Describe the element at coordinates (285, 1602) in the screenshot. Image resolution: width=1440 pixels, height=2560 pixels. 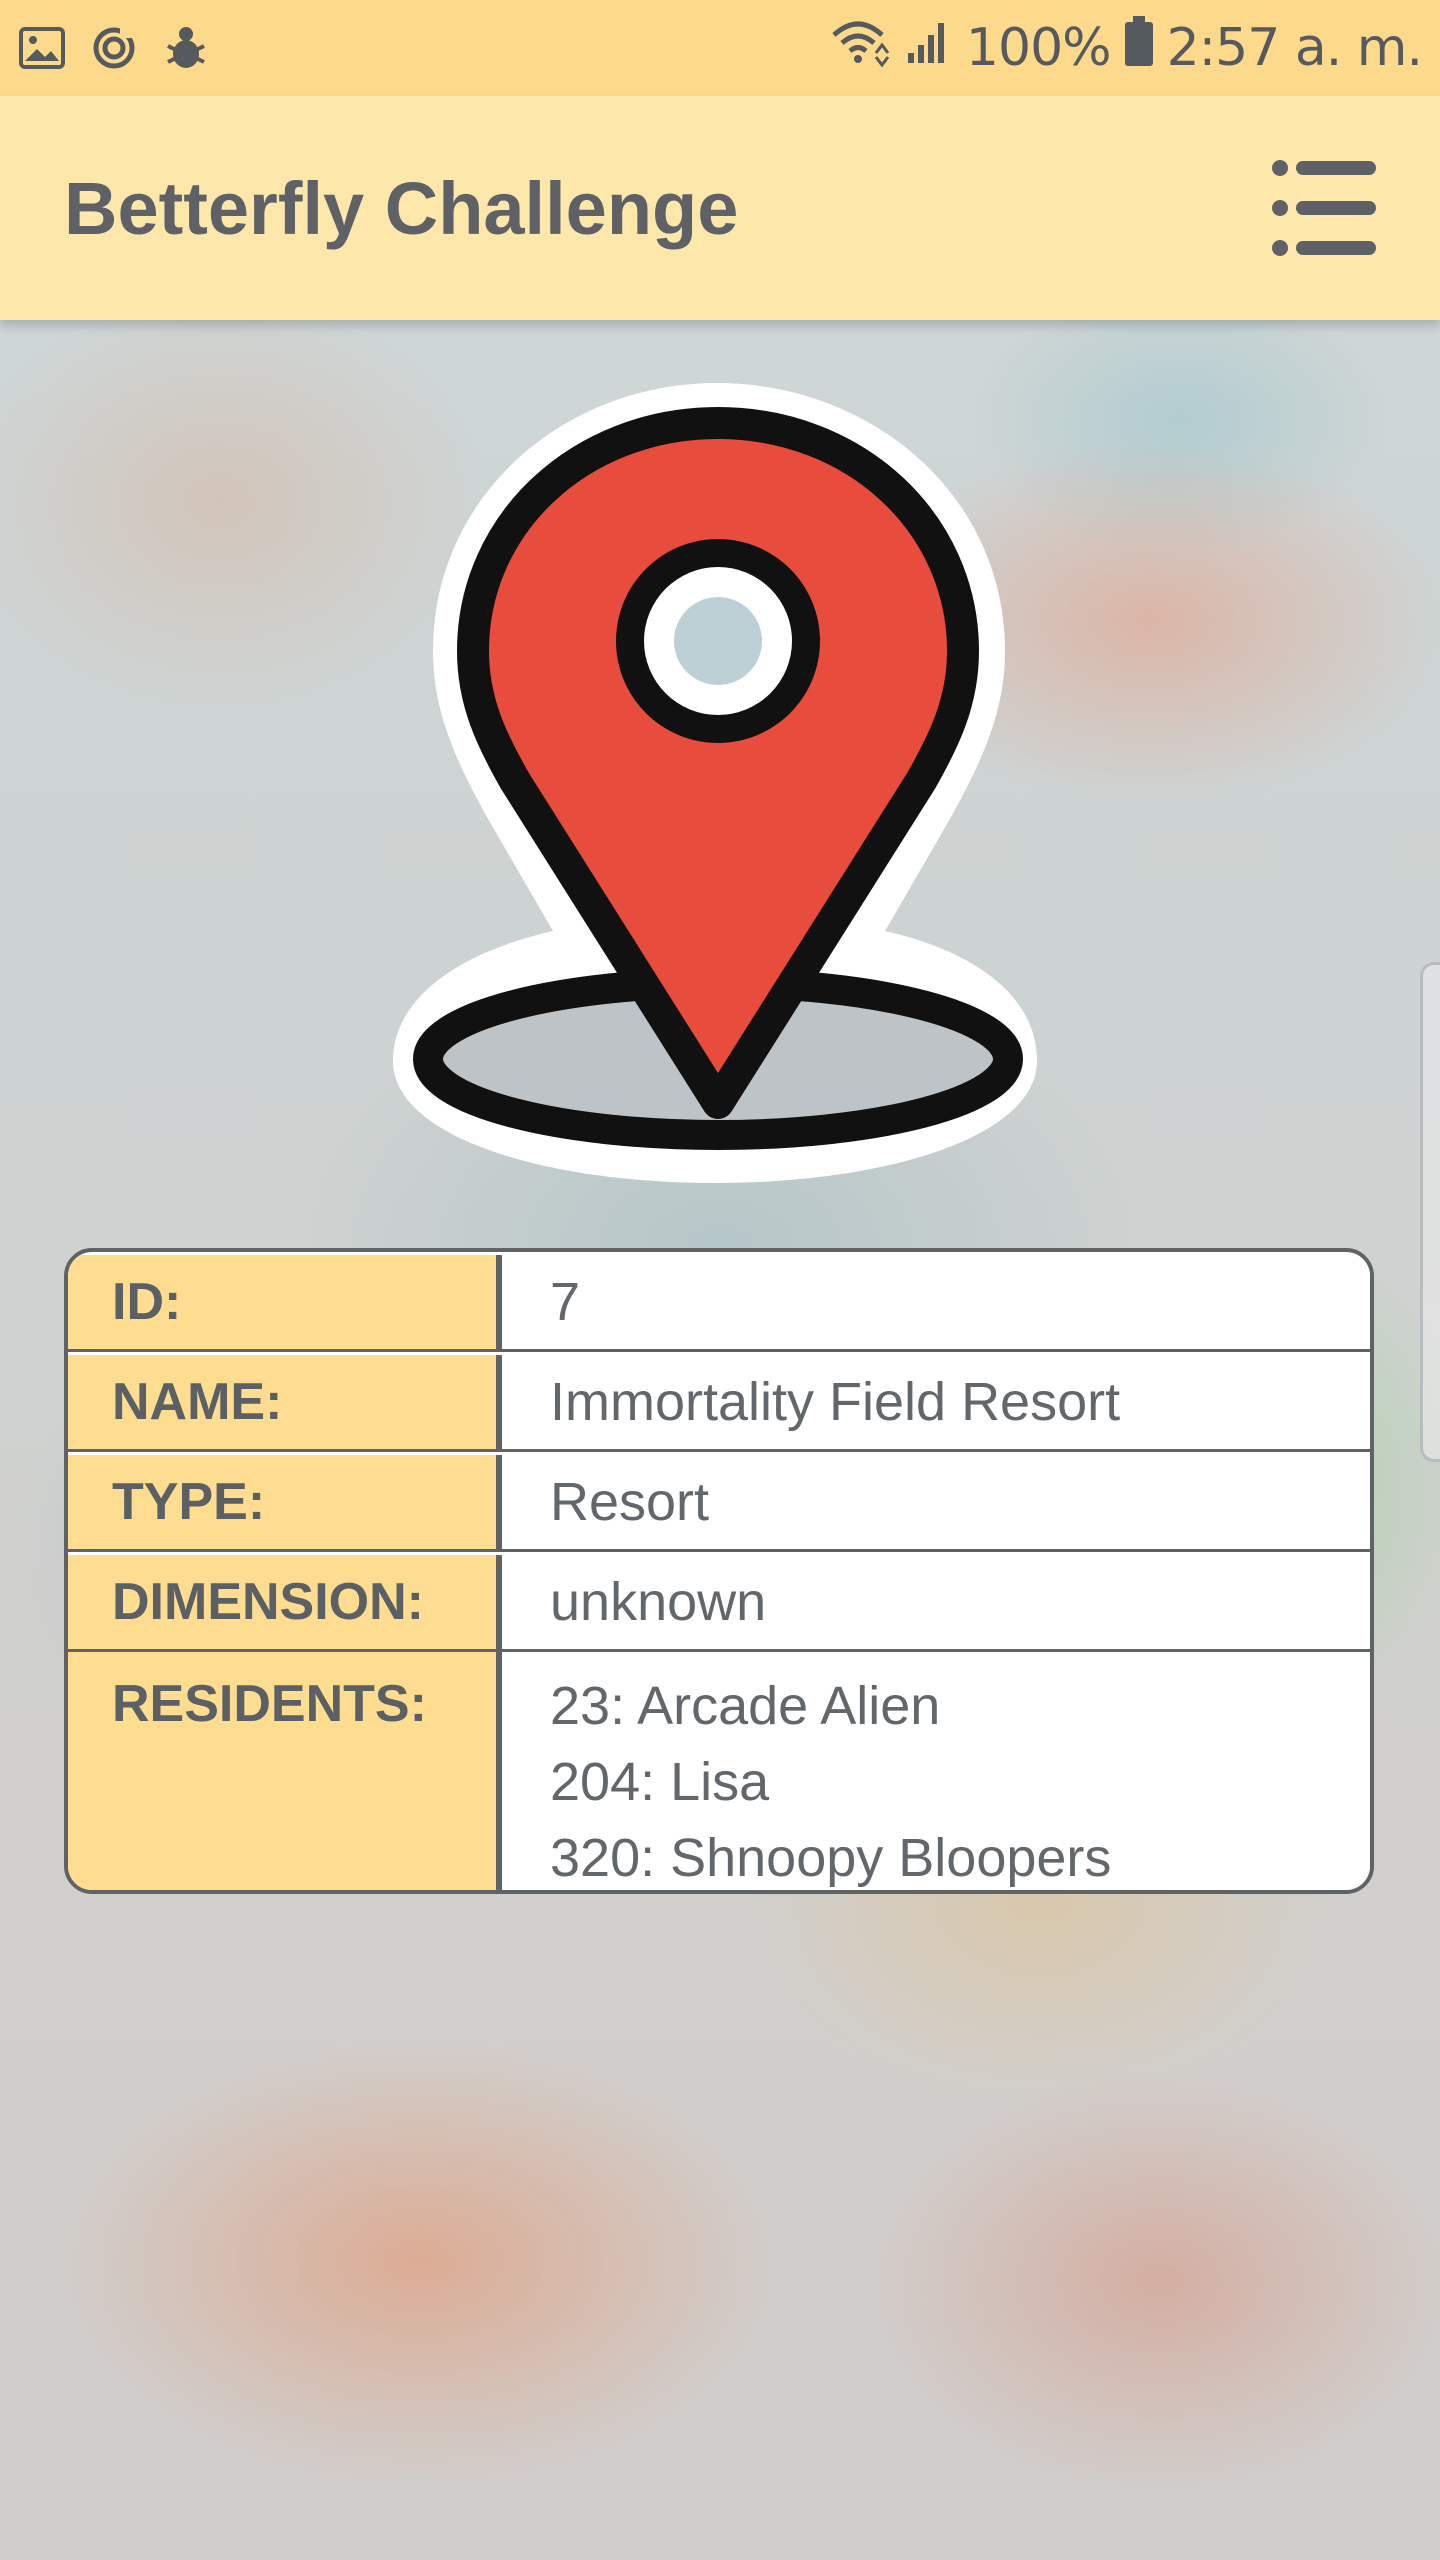
I see `dimension-label: DIMENSION:` at that location.